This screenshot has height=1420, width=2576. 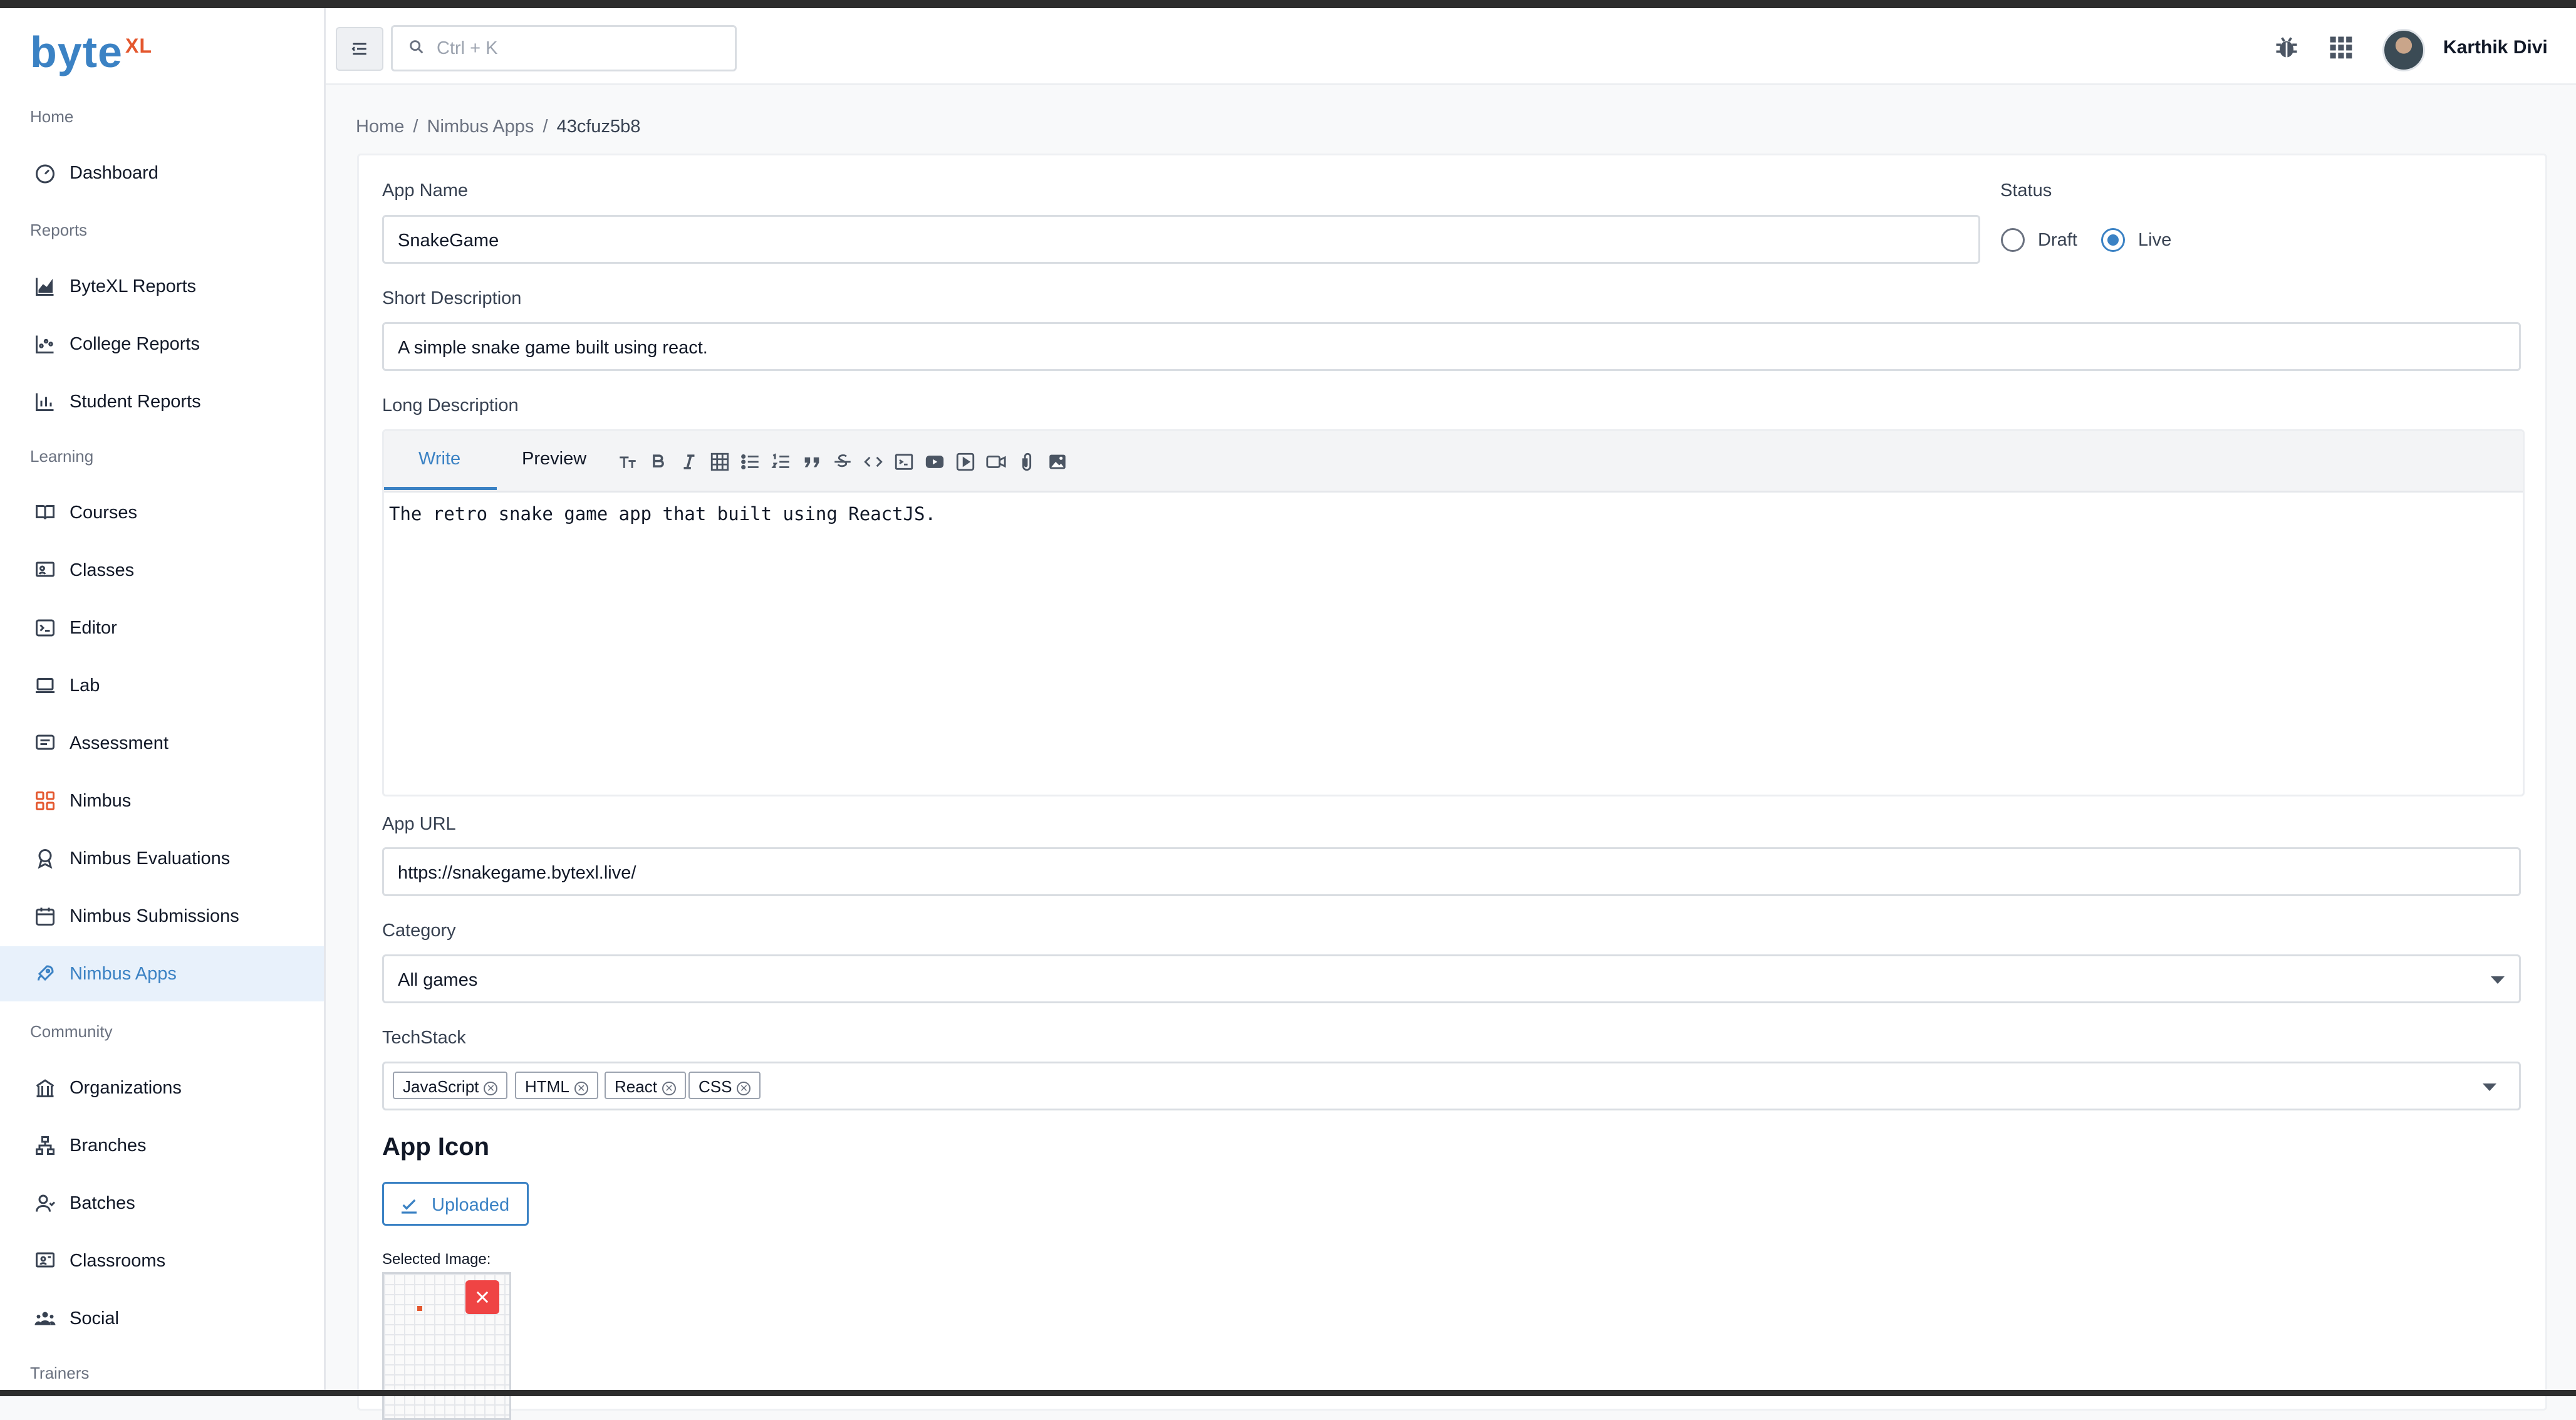 I want to click on sidebar-item-label: Social, so click(x=94, y=1319).